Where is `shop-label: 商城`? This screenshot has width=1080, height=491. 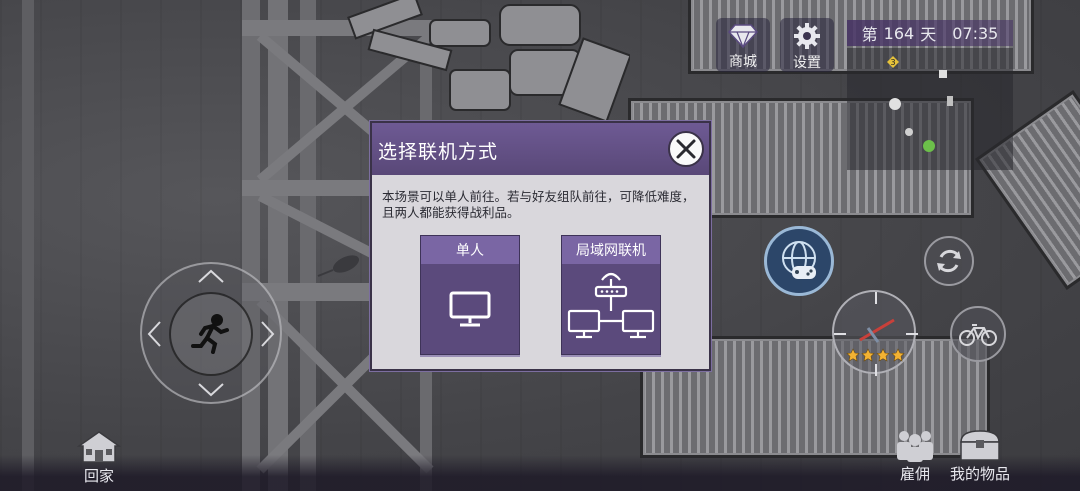 shop-label: 商城 is located at coordinates (743, 62).